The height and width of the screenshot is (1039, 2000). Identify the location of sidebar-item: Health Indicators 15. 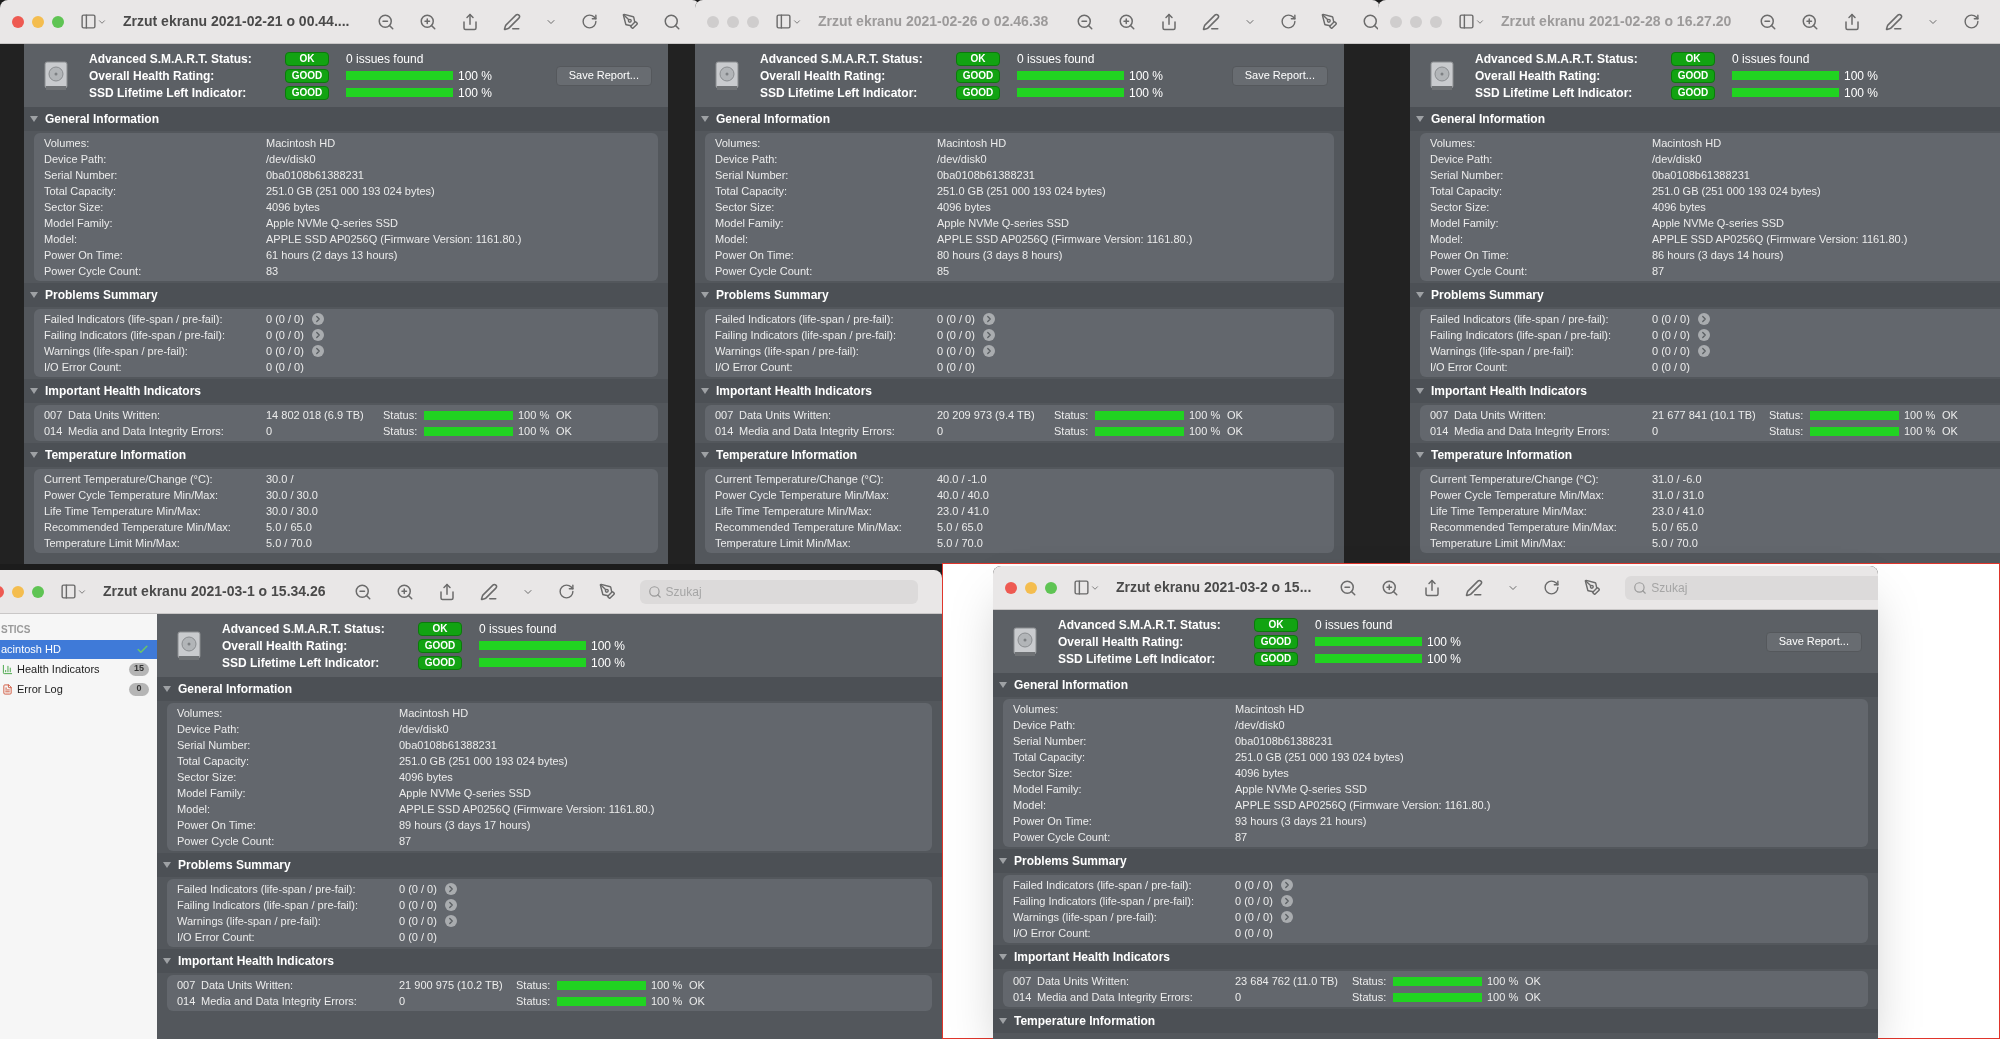
(78, 669).